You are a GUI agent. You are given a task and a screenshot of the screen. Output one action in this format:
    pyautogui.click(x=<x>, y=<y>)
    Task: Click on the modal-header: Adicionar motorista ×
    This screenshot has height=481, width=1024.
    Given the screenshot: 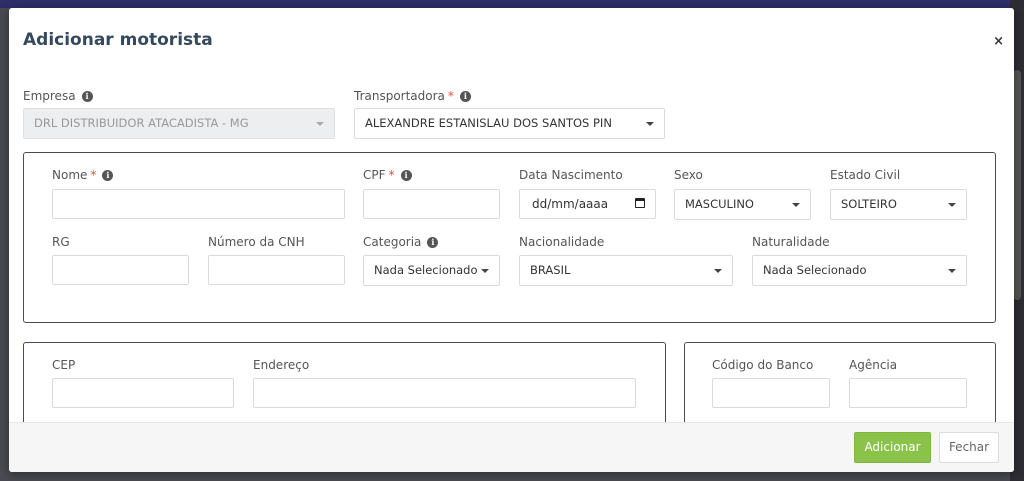 What is the action you would take?
    pyautogui.click(x=511, y=39)
    